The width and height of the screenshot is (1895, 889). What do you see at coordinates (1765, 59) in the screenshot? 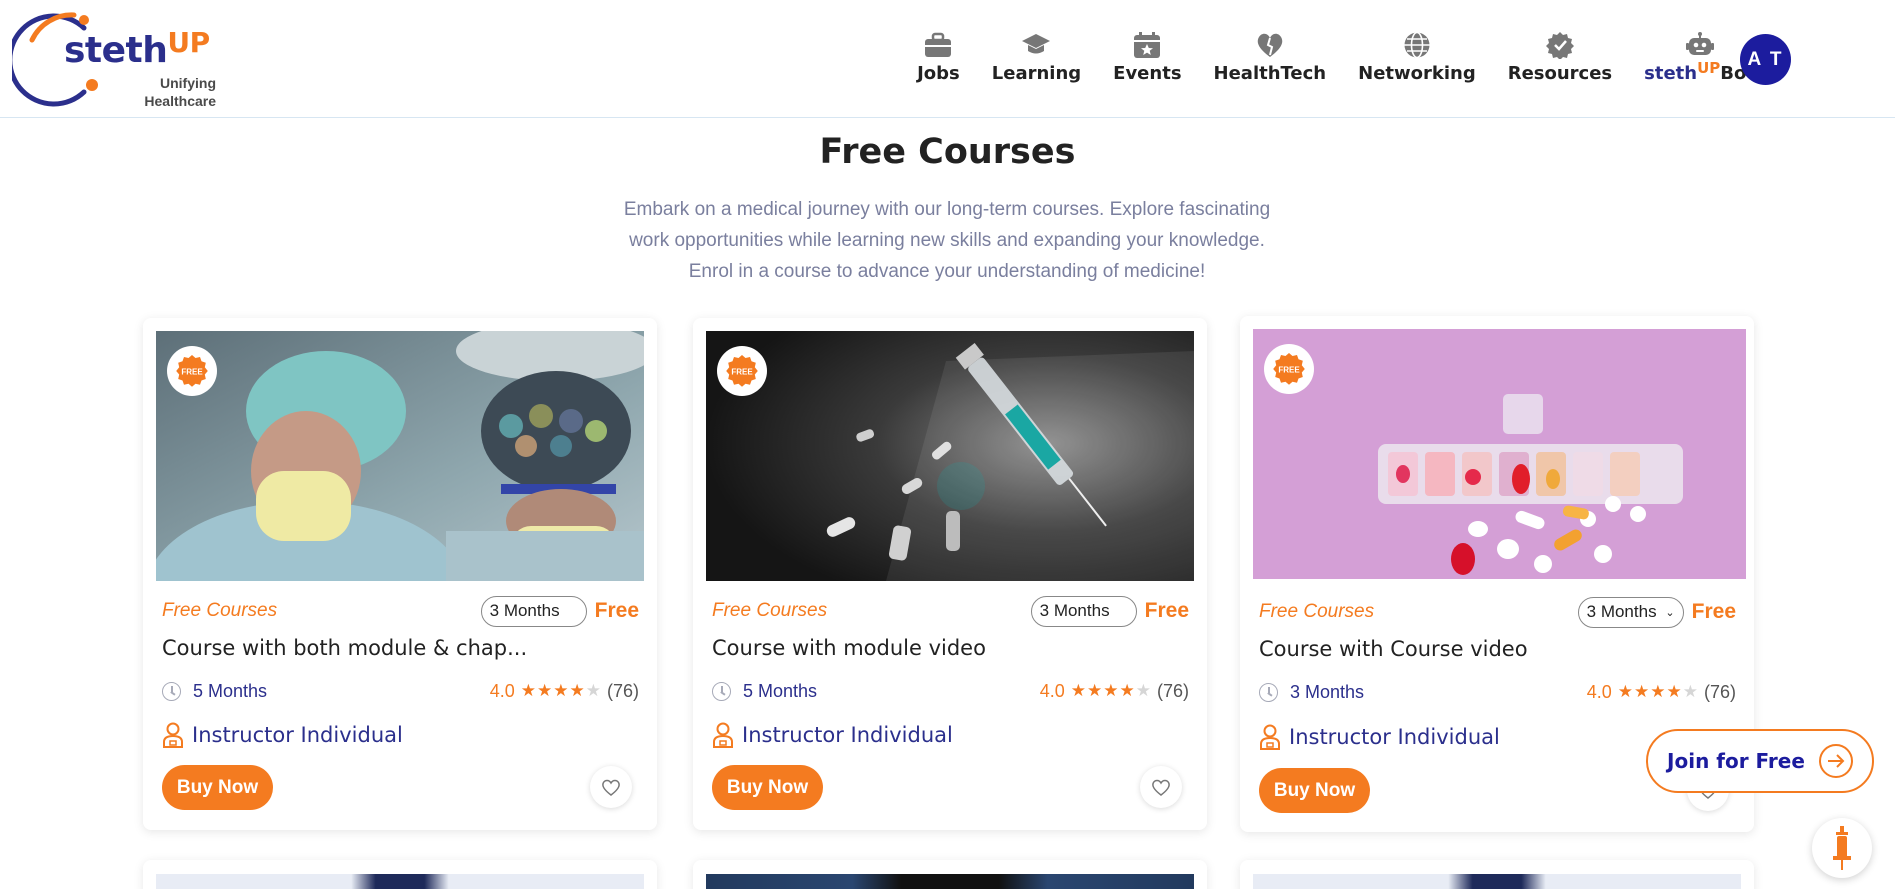
I see `user-avatar: A T` at bounding box center [1765, 59].